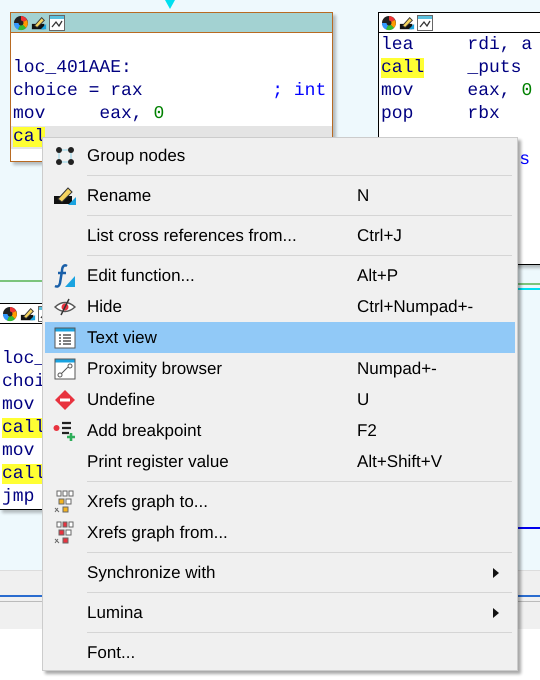 The image size is (540, 680). I want to click on shortcut-label: Alt+Shift+V, so click(399, 462).